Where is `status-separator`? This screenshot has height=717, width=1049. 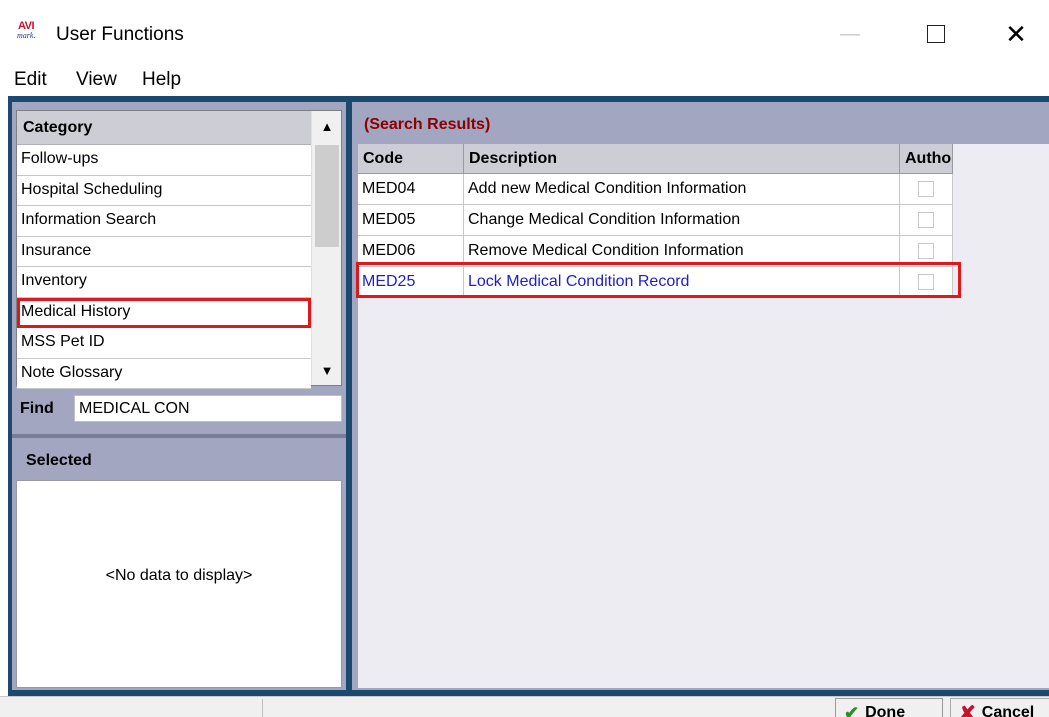
status-separator is located at coordinates (262, 708).